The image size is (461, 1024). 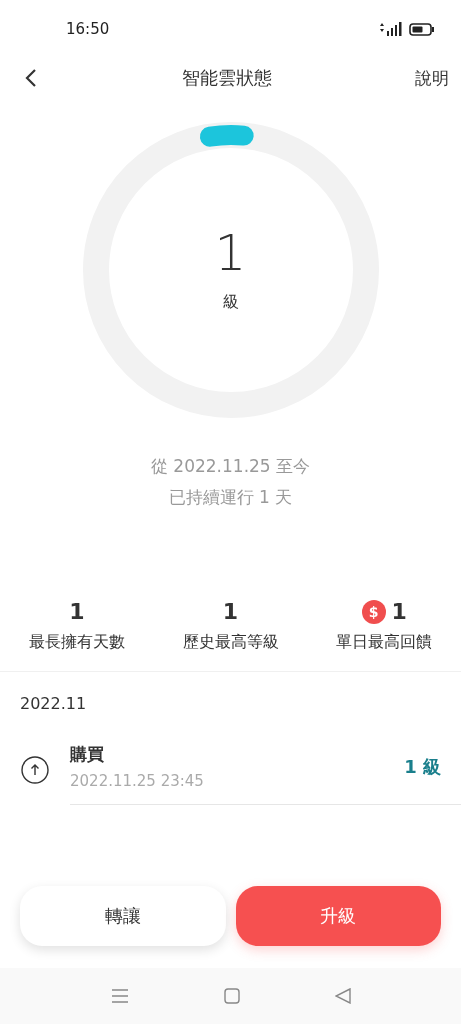 I want to click on battery-icon, so click(x=422, y=29).